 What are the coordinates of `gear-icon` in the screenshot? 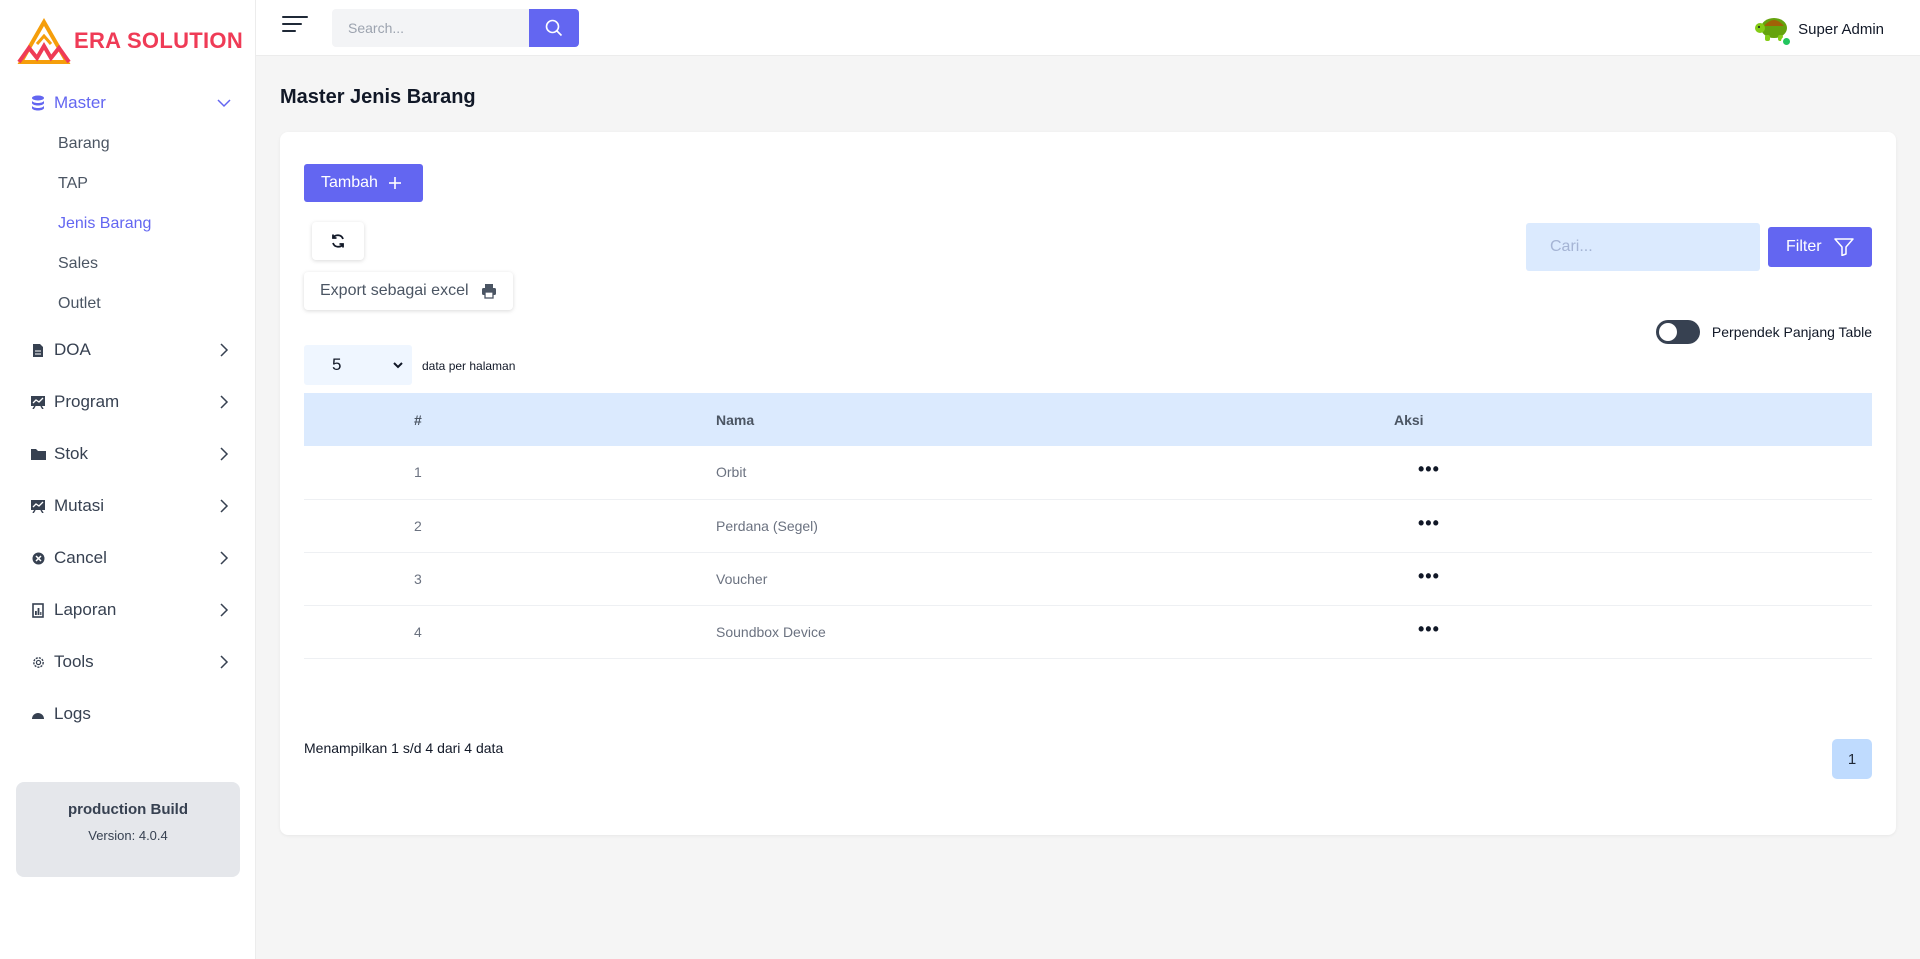 It's located at (38, 662).